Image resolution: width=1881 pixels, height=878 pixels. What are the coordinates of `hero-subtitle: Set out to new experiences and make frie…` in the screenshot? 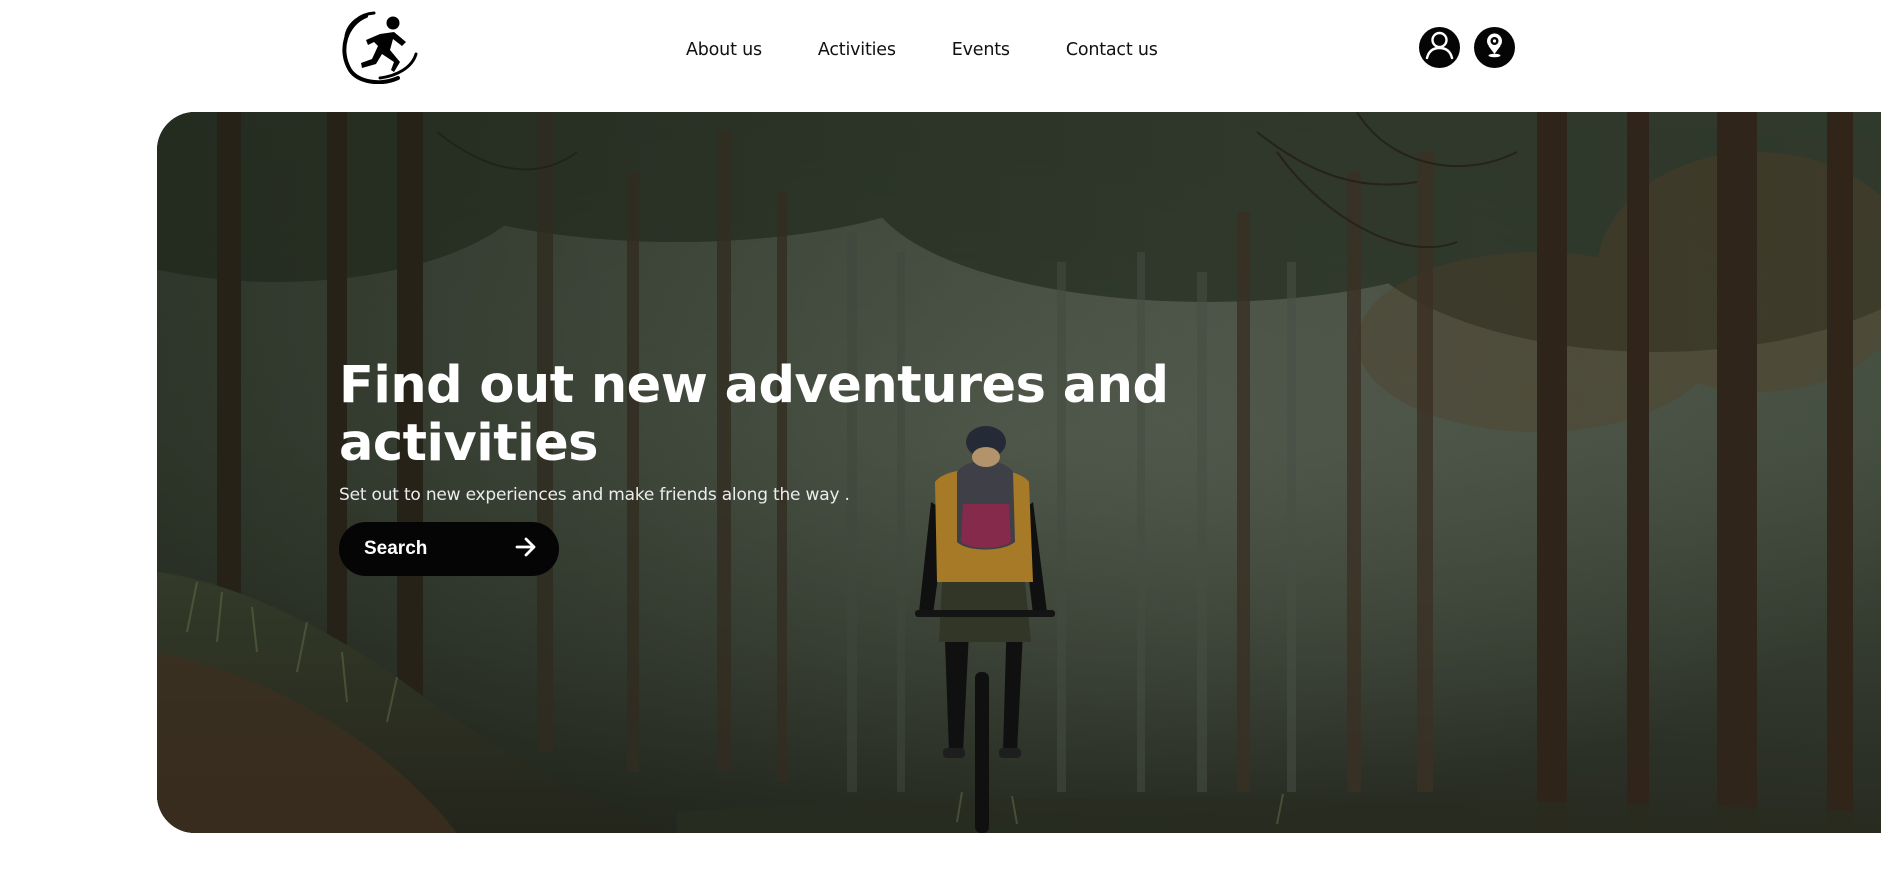 It's located at (594, 495).